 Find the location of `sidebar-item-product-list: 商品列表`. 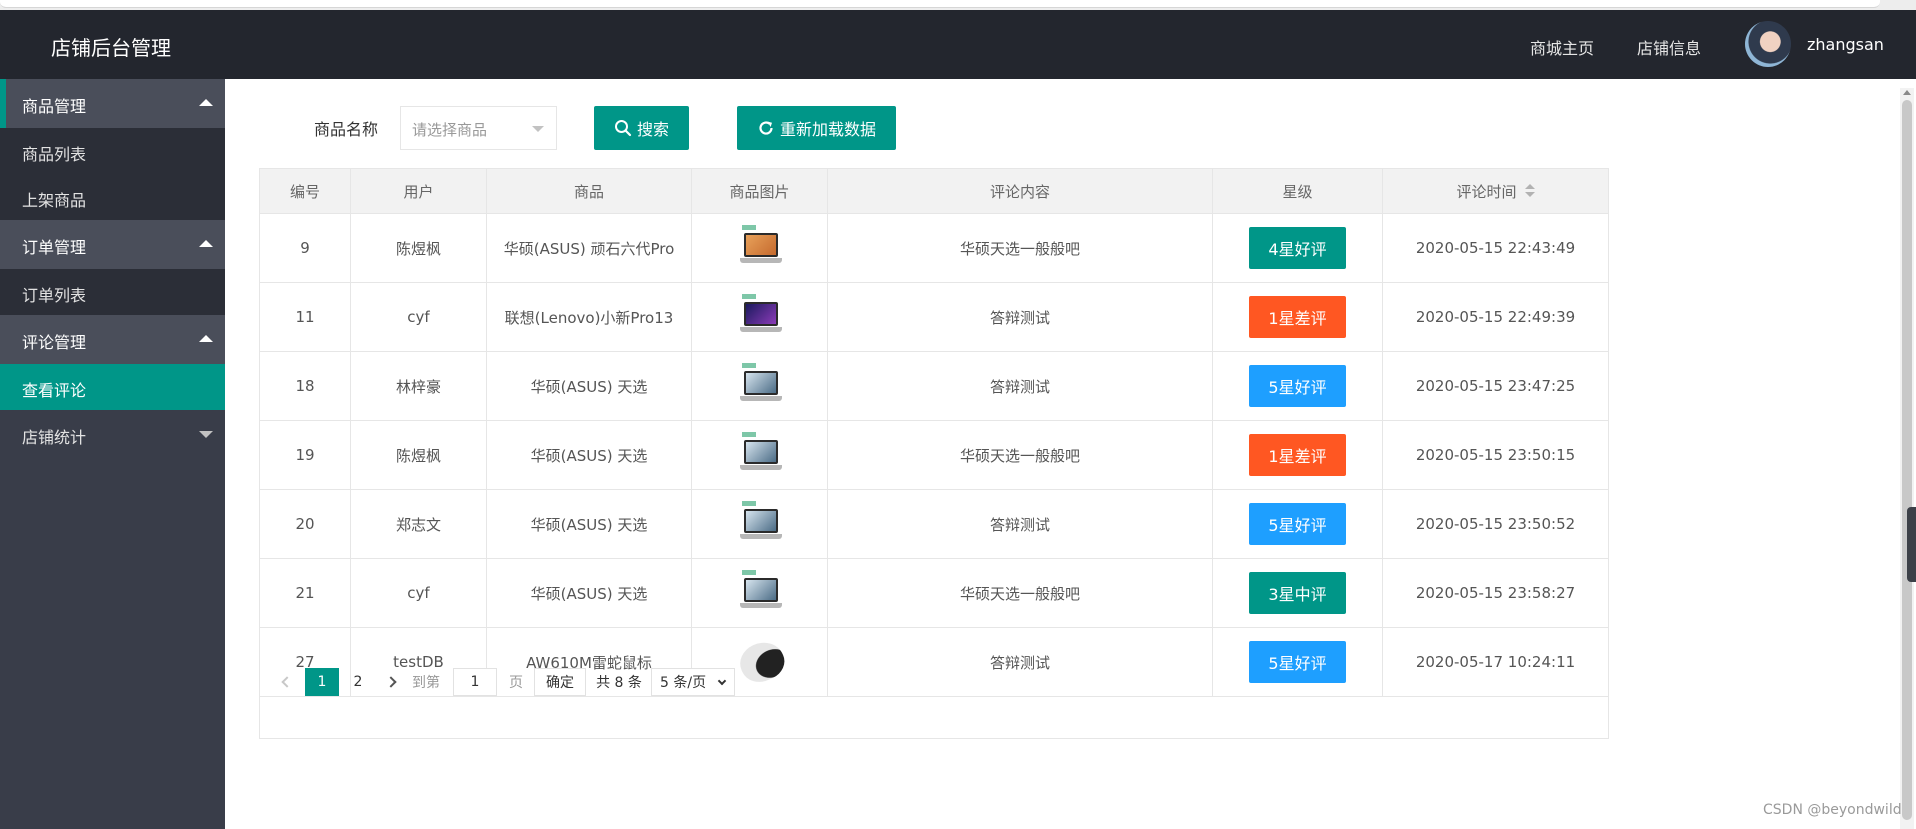

sidebar-item-product-list: 商品列表 is located at coordinates (112, 151).